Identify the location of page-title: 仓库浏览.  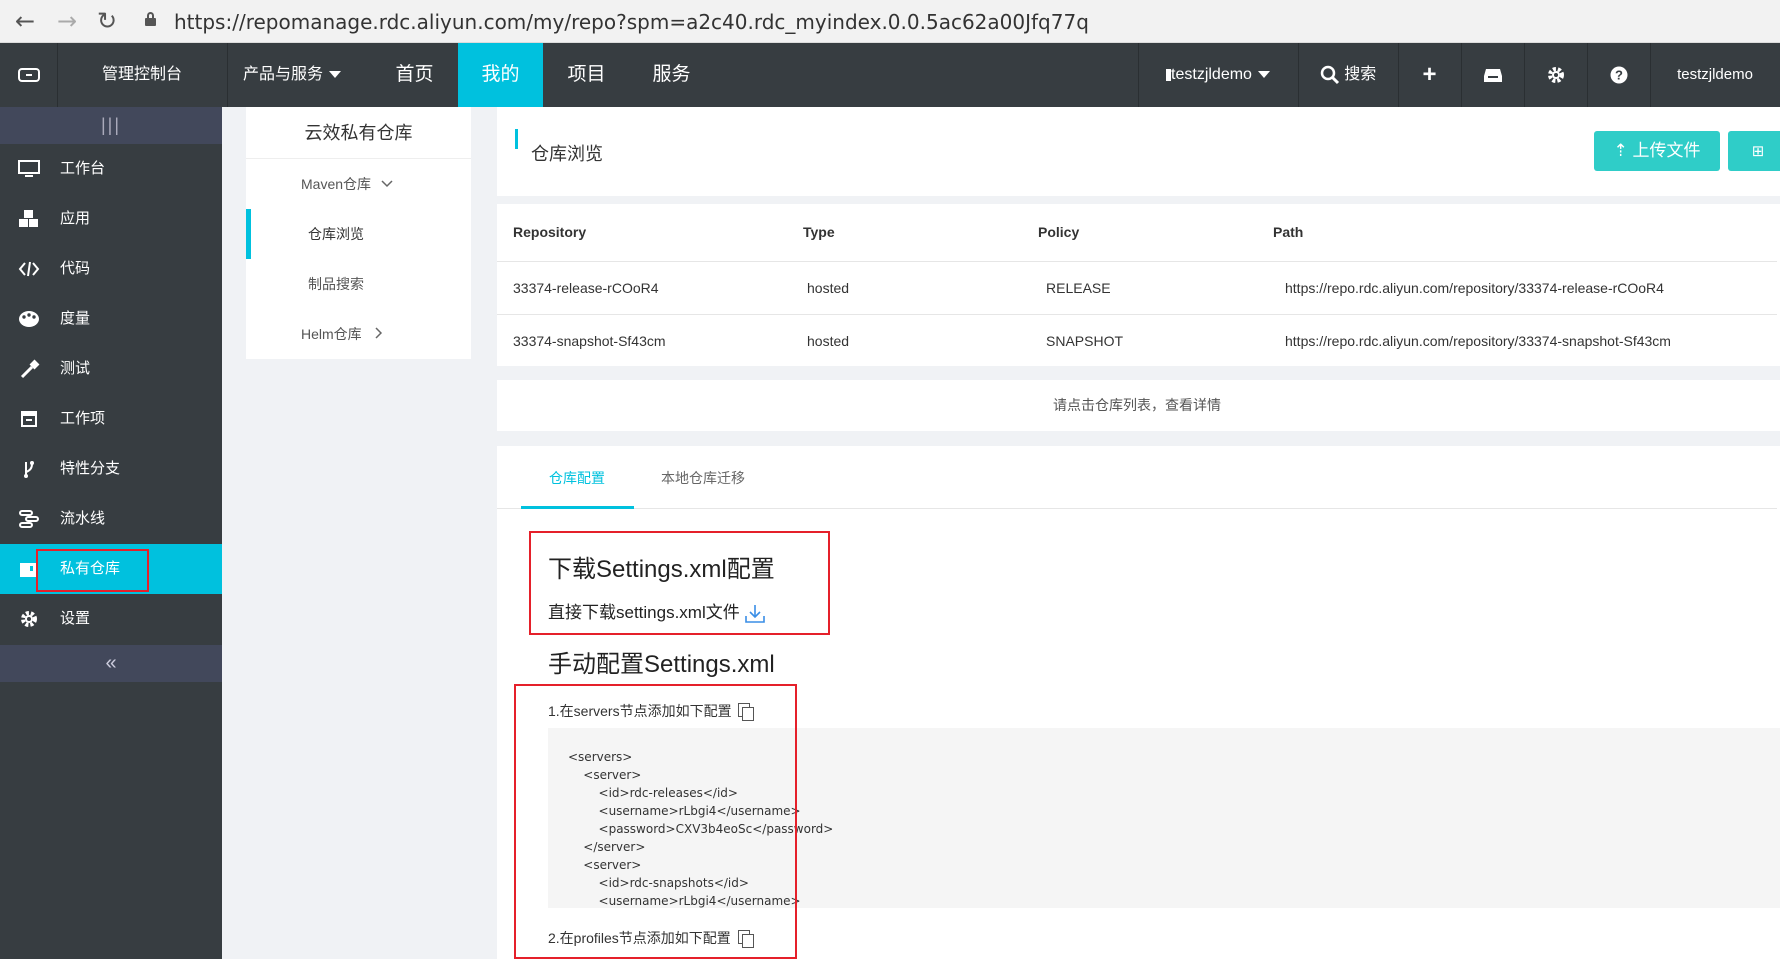
(567, 154).